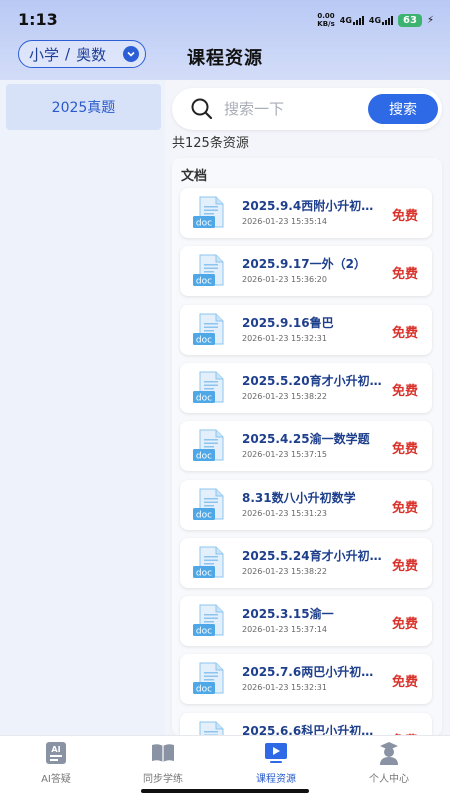  Describe the element at coordinates (299, 497) in the screenshot. I see `item-title: 8.31数八小升初数学` at that location.